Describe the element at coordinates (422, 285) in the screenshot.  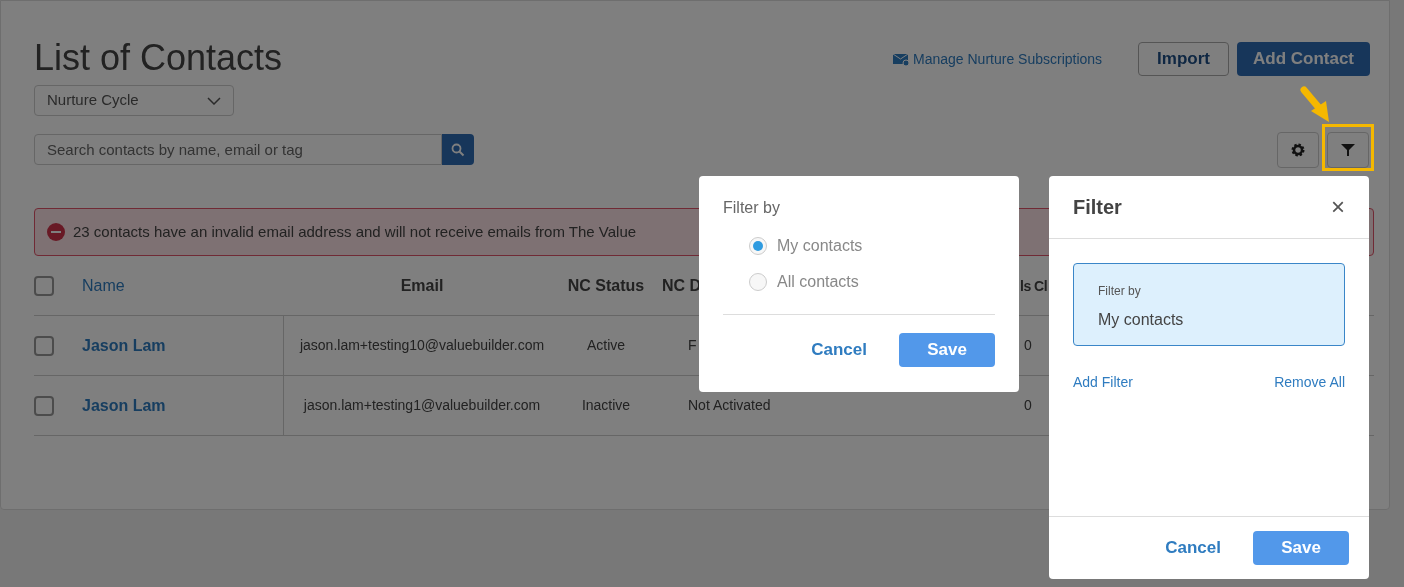
I see `column-header: Email` at that location.